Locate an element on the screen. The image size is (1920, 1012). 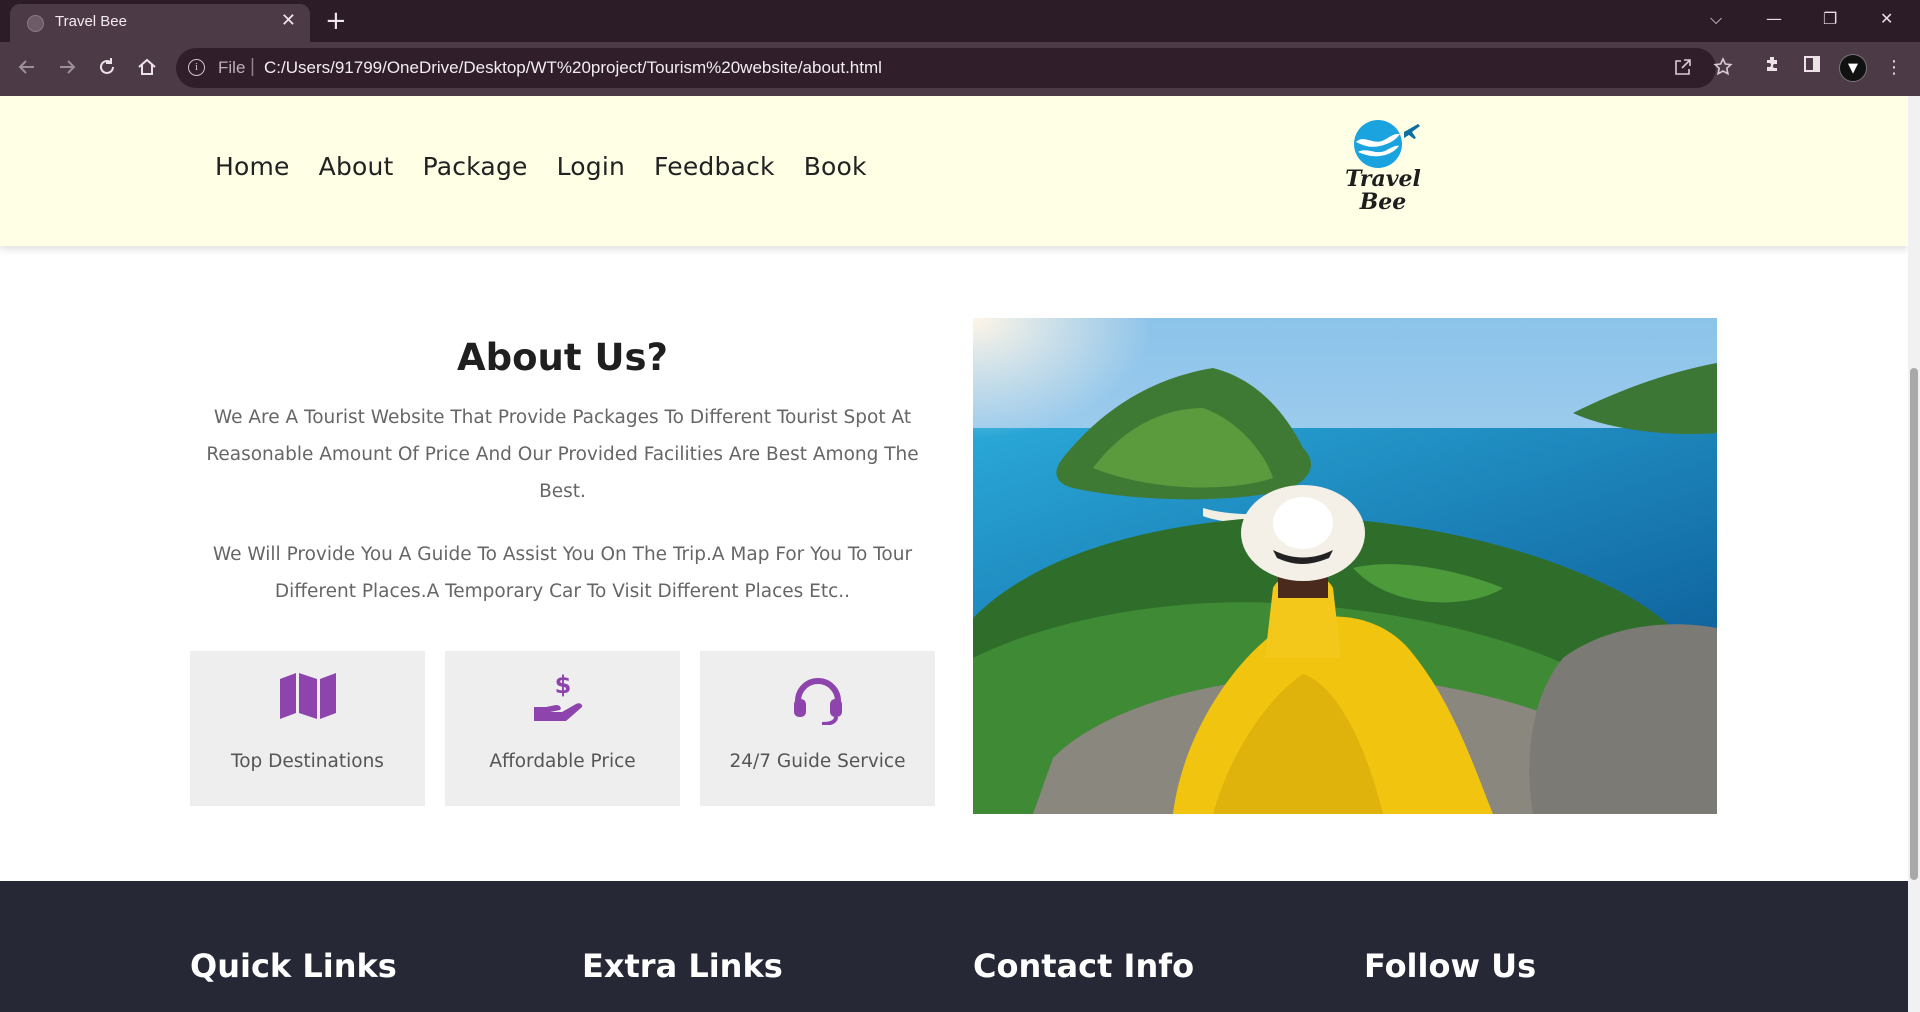
main-nav: Home About Package Login Feedback Book is located at coordinates (541, 166).